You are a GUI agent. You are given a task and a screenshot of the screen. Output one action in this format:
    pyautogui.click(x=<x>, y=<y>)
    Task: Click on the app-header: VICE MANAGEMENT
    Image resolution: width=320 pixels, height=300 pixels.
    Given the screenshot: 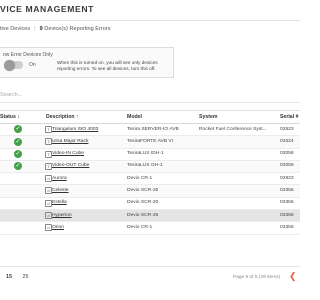 What is the action you would take?
    pyautogui.click(x=150, y=10)
    